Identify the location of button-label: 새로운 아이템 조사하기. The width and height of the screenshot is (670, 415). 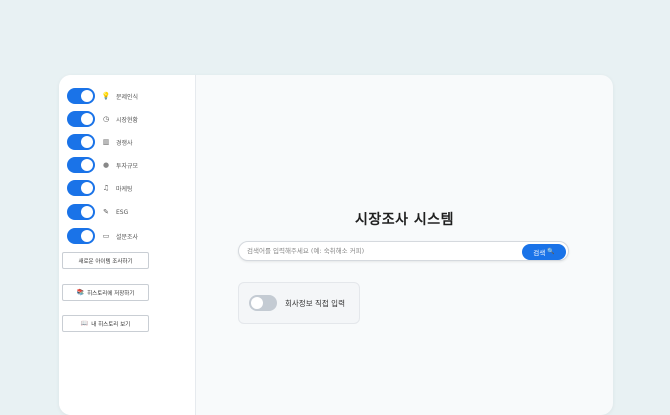
(105, 261).